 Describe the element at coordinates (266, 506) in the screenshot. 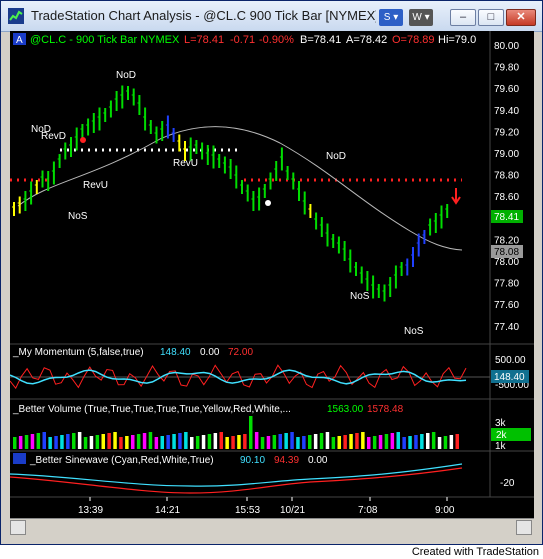

I see `time-axis: 13:39 14:21 15:53 10/21 7:08 9:00` at that location.